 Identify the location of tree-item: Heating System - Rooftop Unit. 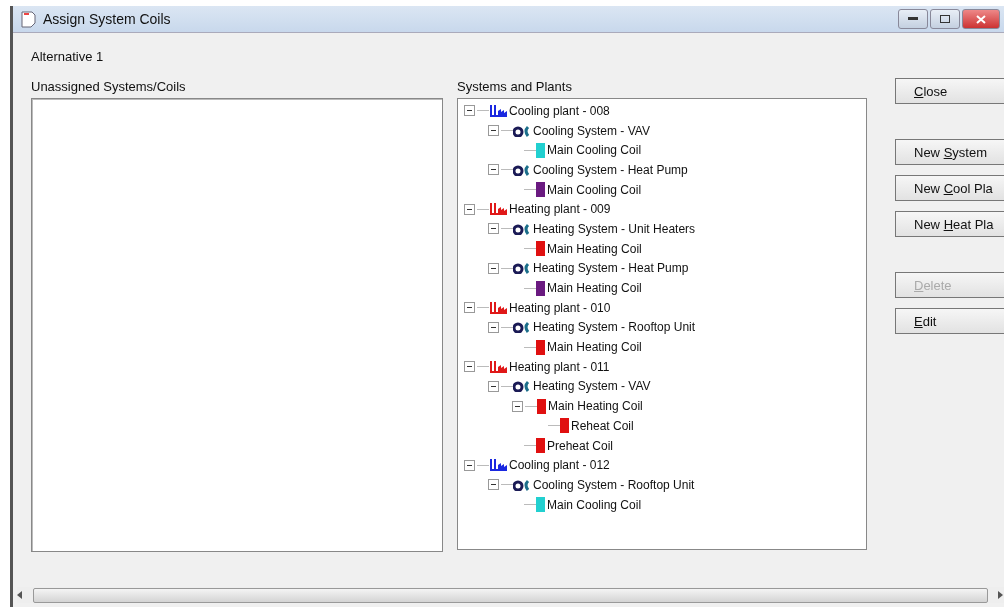
(614, 327).